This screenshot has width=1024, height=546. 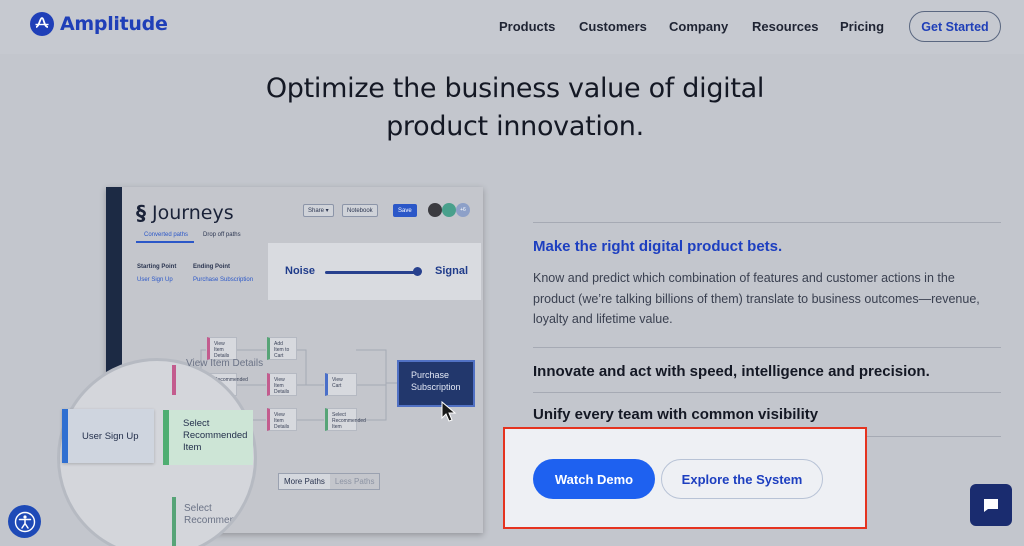 I want to click on less-paths-button: Less Paths, so click(x=354, y=481).